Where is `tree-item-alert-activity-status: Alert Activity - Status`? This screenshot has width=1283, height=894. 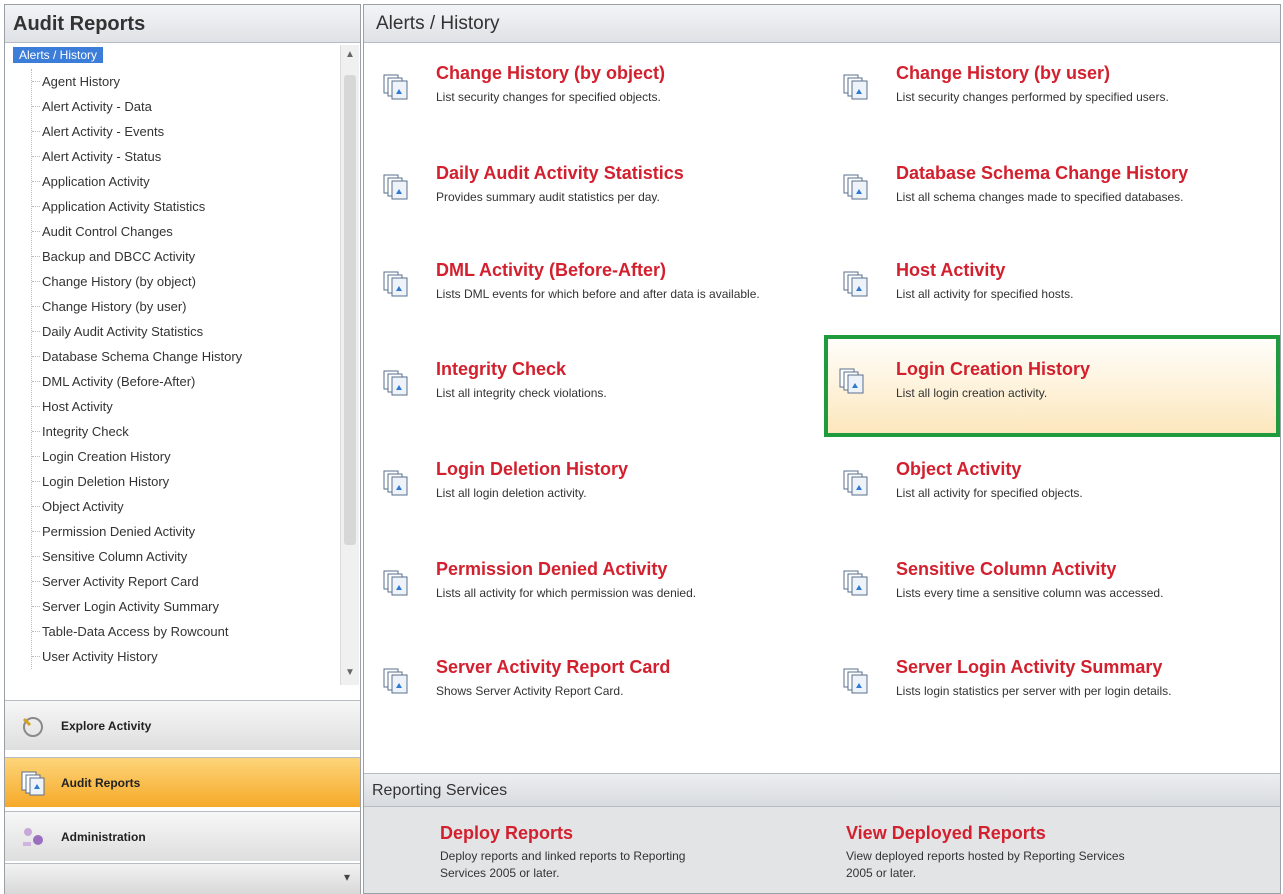 tree-item-alert-activity-status: Alert Activity - Status is located at coordinates (137, 156).